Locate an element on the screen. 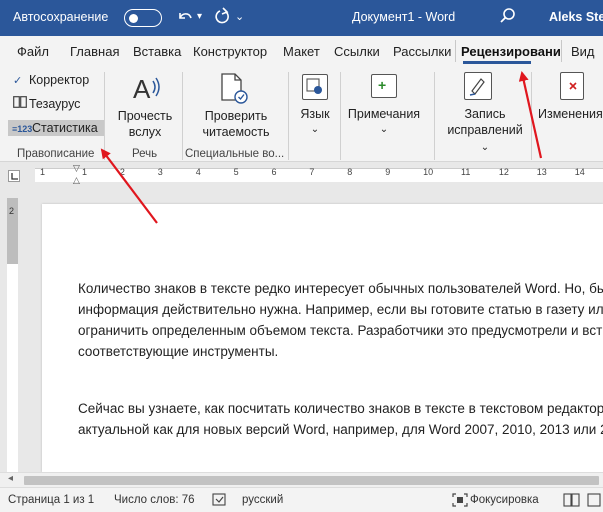  svg-text: A is located at coordinates (142, 89).